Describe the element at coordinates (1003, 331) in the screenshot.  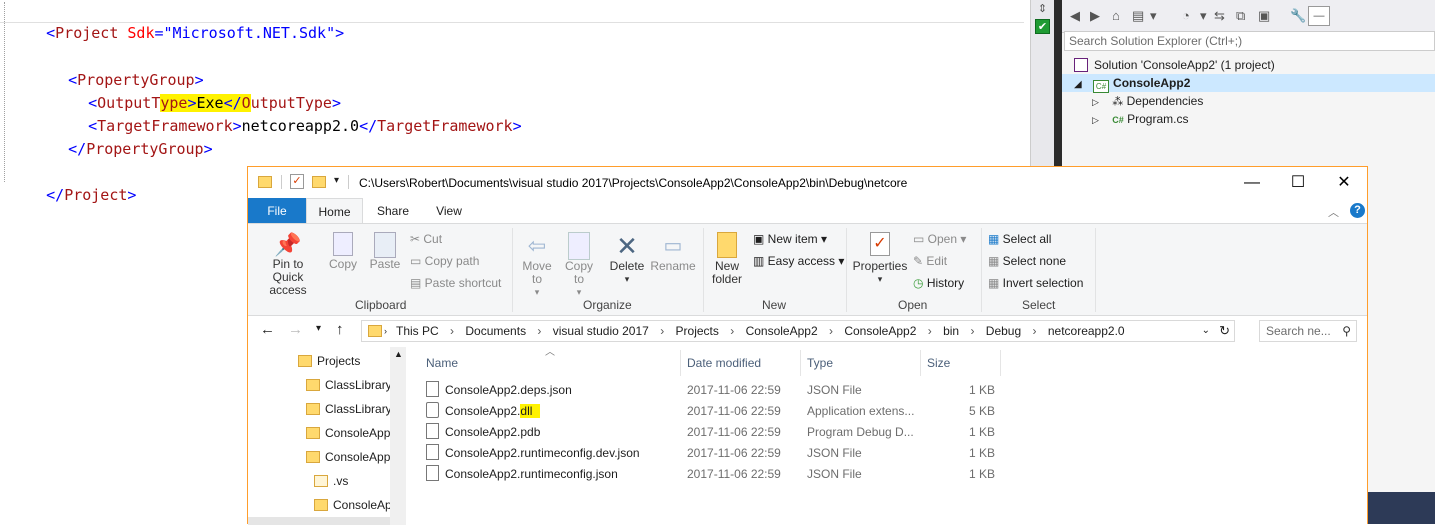
I see `crumb-debug: Debug` at that location.